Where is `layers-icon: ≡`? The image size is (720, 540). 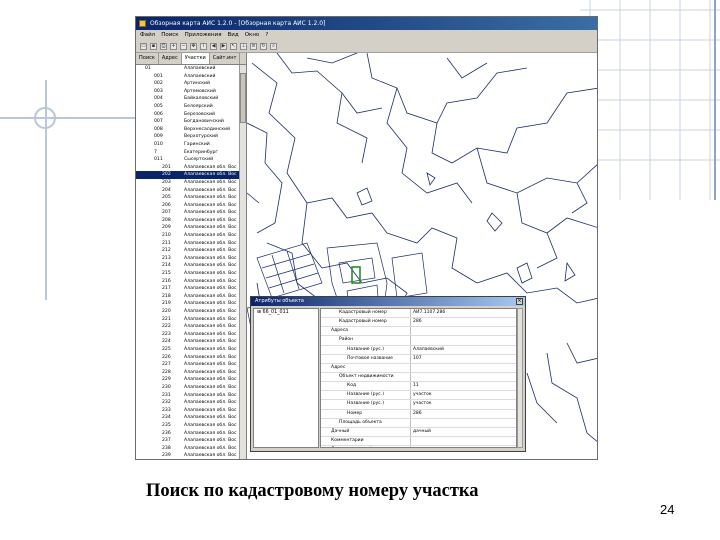 layers-icon: ≡ is located at coordinates (253, 46).